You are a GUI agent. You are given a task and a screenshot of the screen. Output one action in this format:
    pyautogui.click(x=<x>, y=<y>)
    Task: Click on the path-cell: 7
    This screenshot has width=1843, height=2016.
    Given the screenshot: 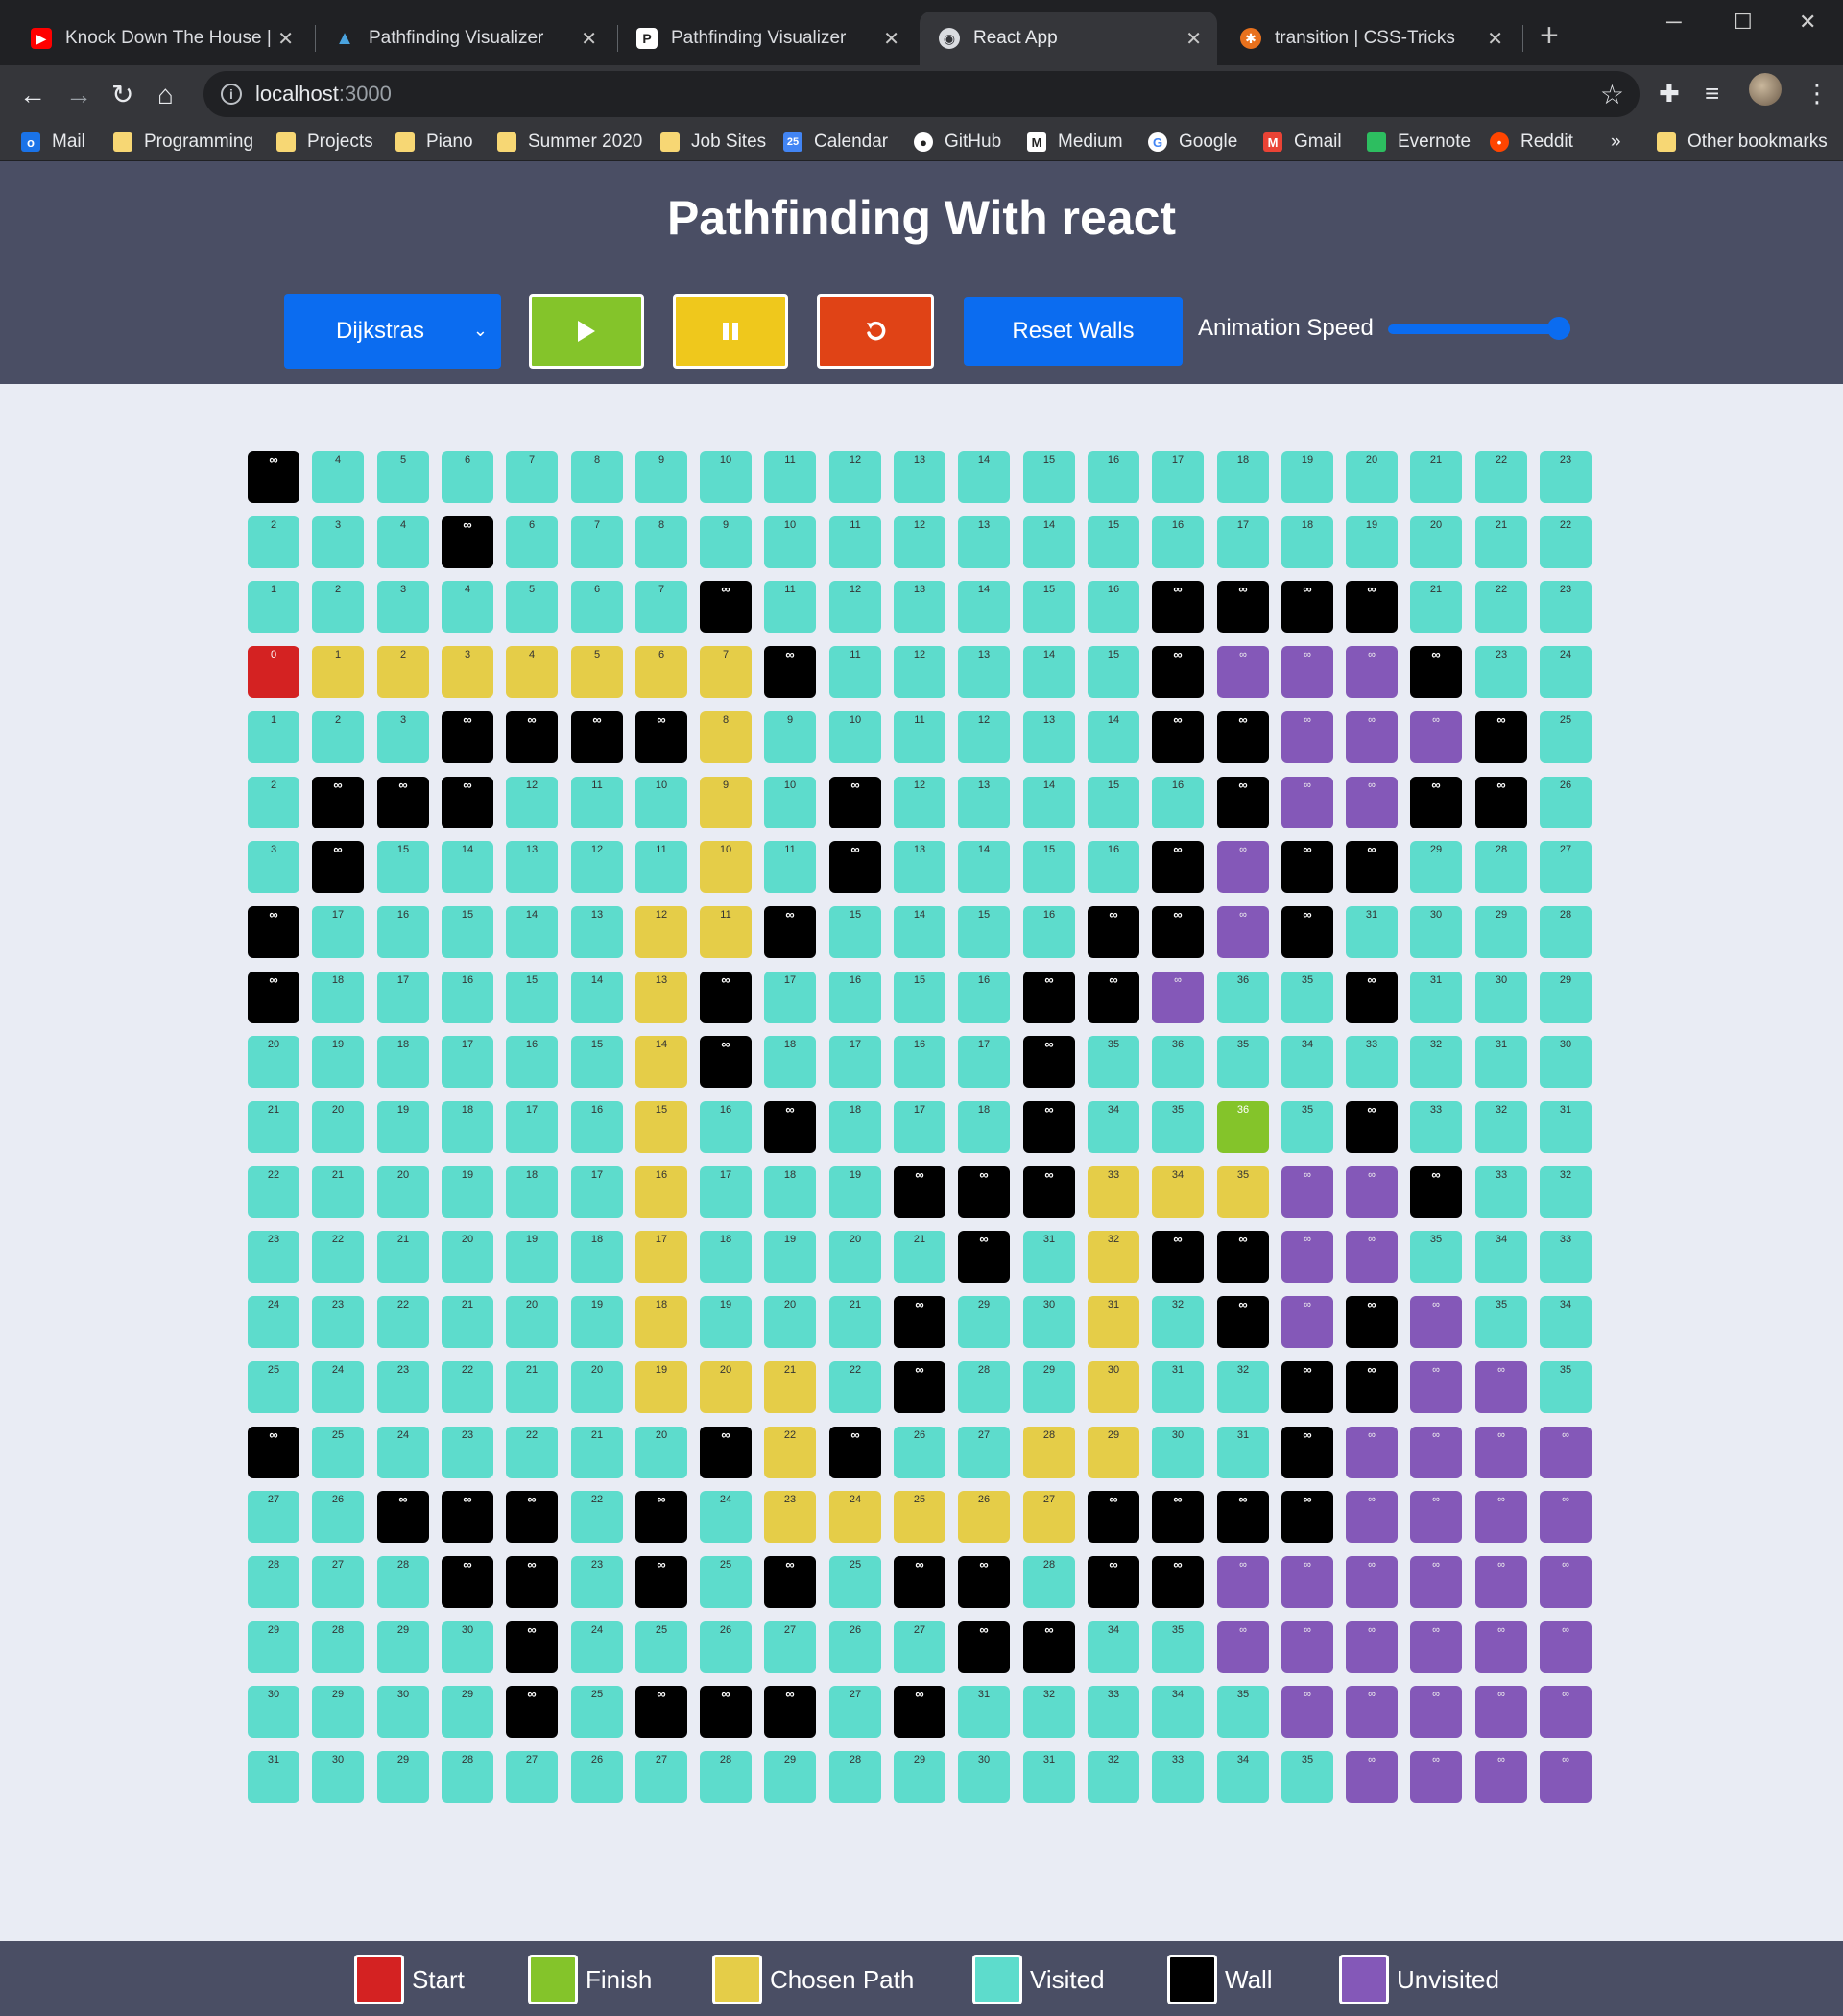 What is the action you would take?
    pyautogui.click(x=726, y=672)
    